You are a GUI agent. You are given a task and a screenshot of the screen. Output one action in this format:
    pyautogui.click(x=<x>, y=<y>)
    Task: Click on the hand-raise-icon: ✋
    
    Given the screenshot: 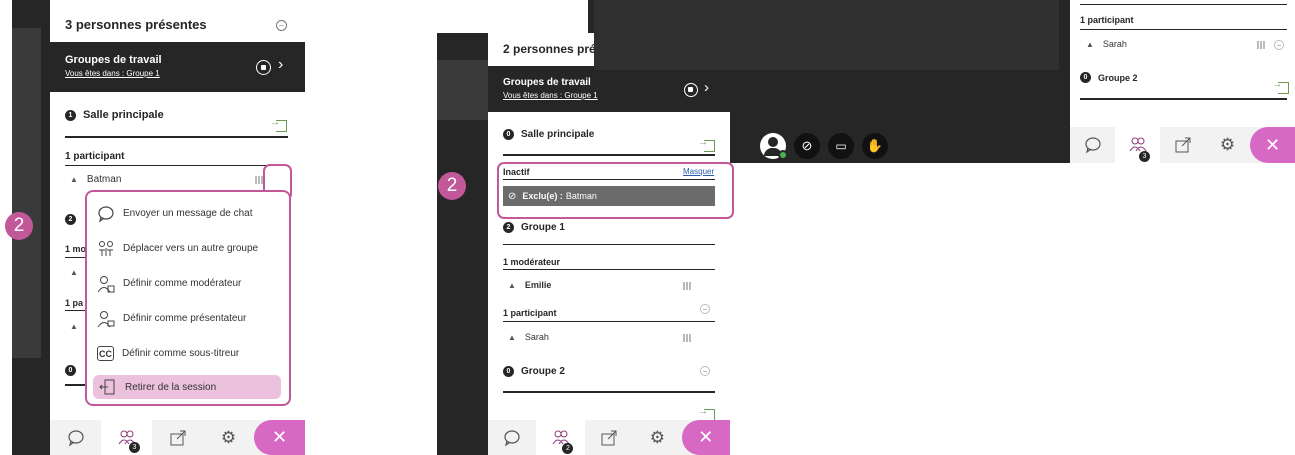 What is the action you would take?
    pyautogui.click(x=875, y=146)
    